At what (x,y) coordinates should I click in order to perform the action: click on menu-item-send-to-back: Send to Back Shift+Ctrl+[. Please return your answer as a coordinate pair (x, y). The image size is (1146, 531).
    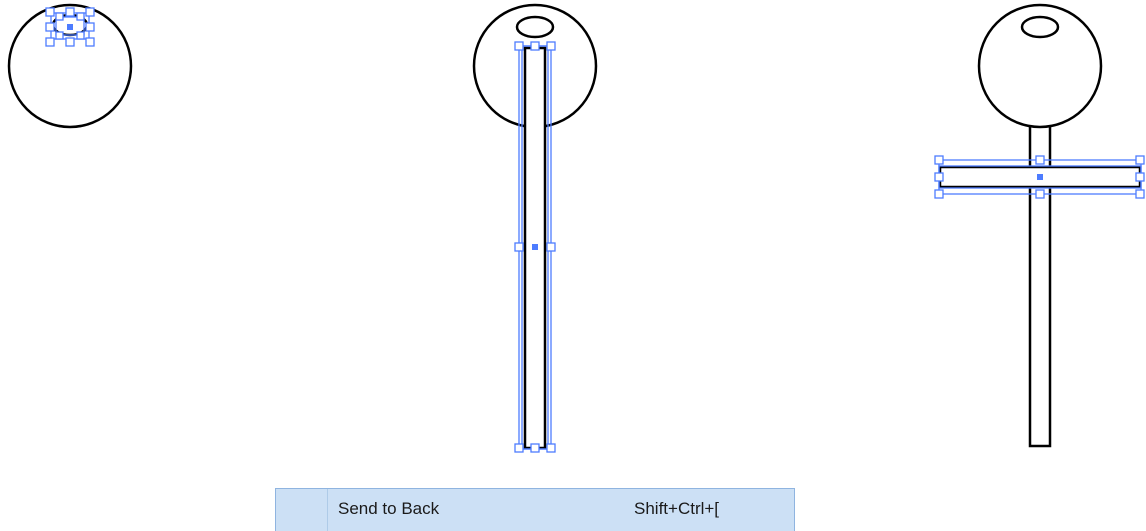
    Looking at the image, I should click on (535, 509).